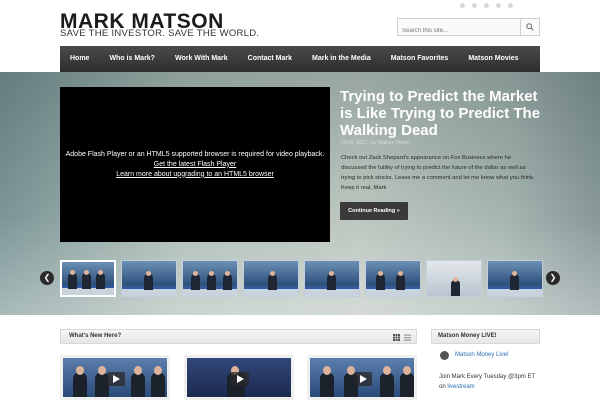  What do you see at coordinates (467, 336) in the screenshot?
I see `live-widget-title: Matson Money LIVE!` at bounding box center [467, 336].